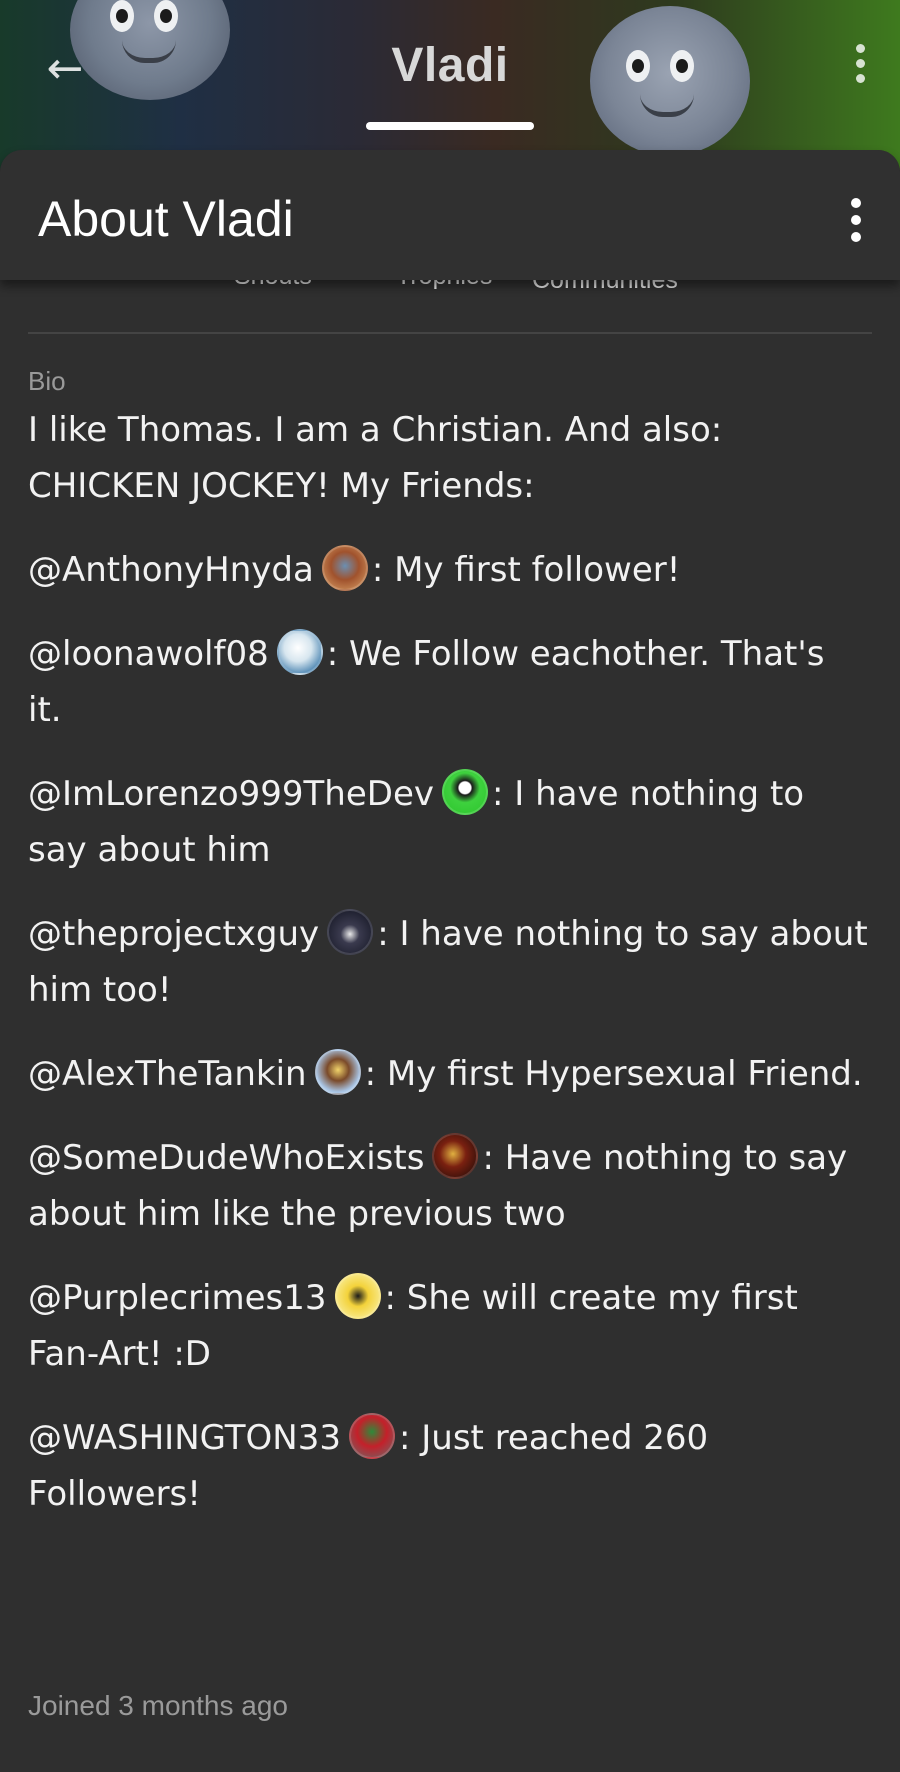 The image size is (900, 1772). I want to click on top-app-bar: ← Vladi, so click(450, 70).